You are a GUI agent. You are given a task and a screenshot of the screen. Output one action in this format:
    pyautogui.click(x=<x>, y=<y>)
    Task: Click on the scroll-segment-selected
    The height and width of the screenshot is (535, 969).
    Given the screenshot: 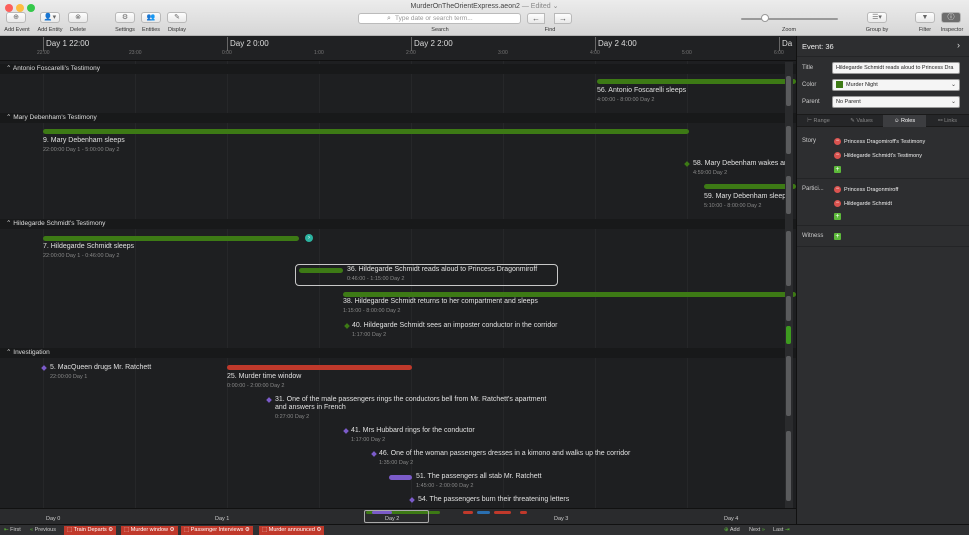 What is the action you would take?
    pyautogui.click(x=788, y=335)
    